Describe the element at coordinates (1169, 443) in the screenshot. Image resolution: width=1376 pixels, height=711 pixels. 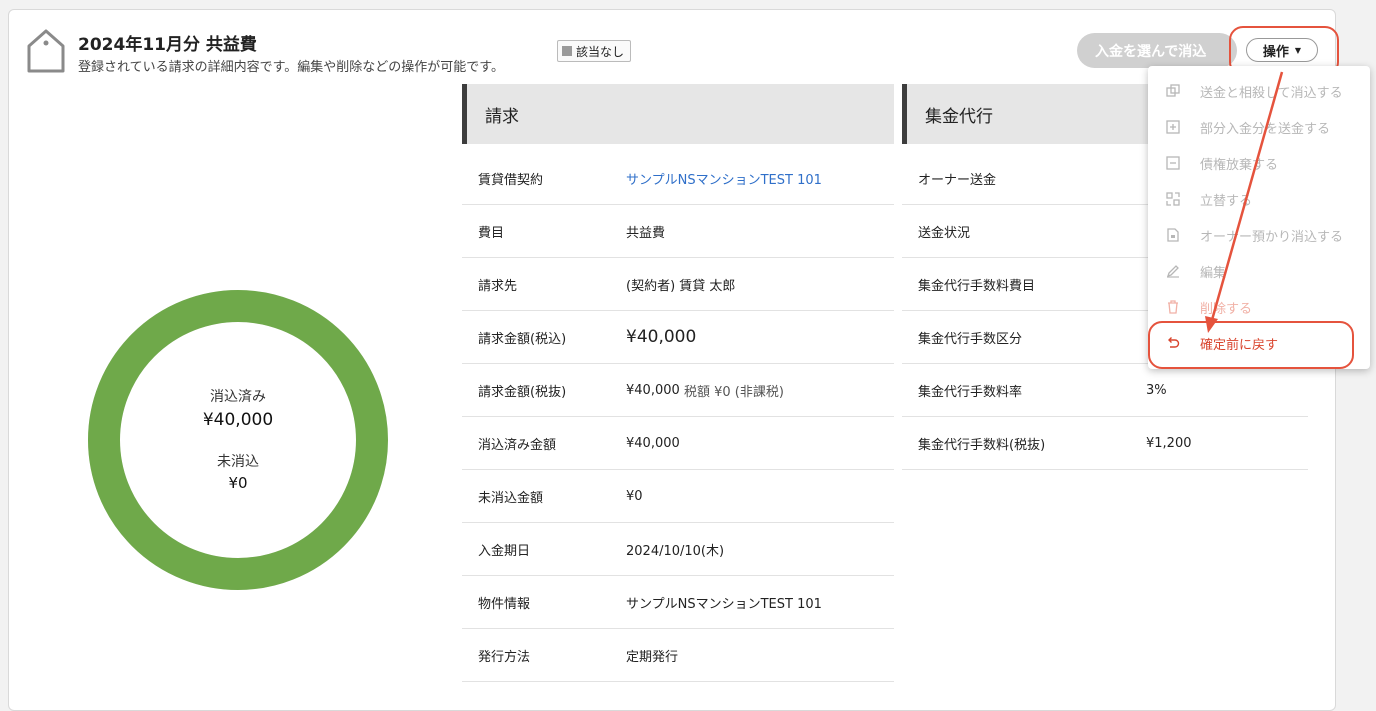
I see `collection-row-value: ¥1,200` at that location.